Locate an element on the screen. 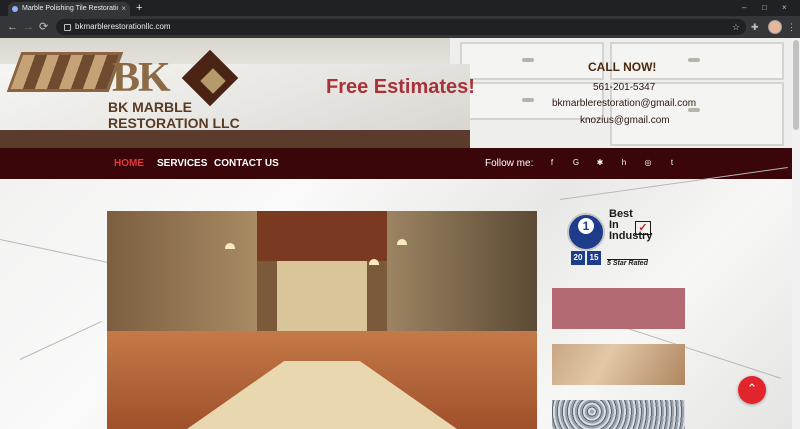  twitter-icon: t is located at coordinates (672, 163).